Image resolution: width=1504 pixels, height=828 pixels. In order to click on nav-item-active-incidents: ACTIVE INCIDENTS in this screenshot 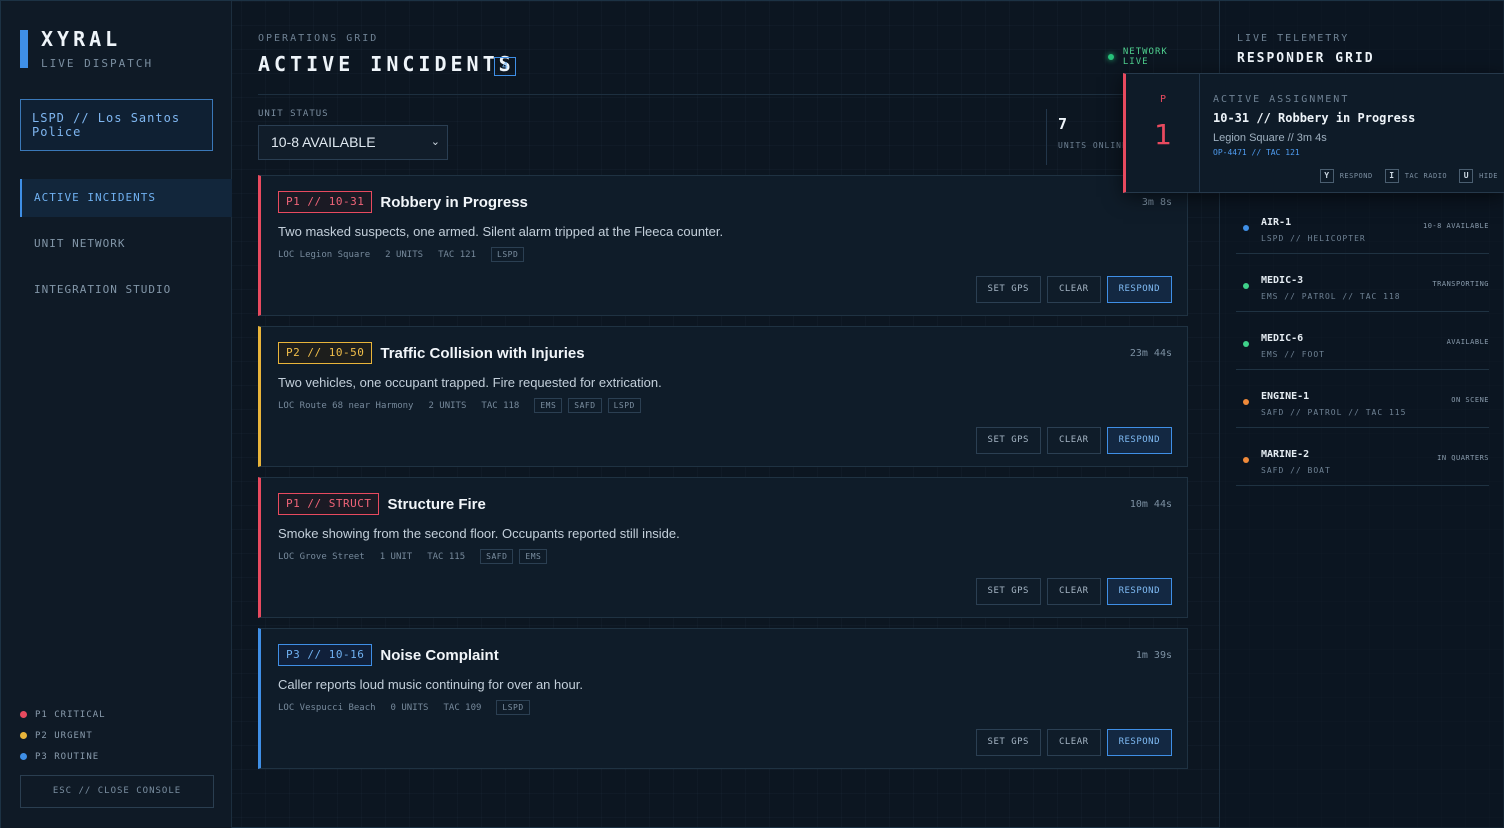, I will do `click(126, 198)`.